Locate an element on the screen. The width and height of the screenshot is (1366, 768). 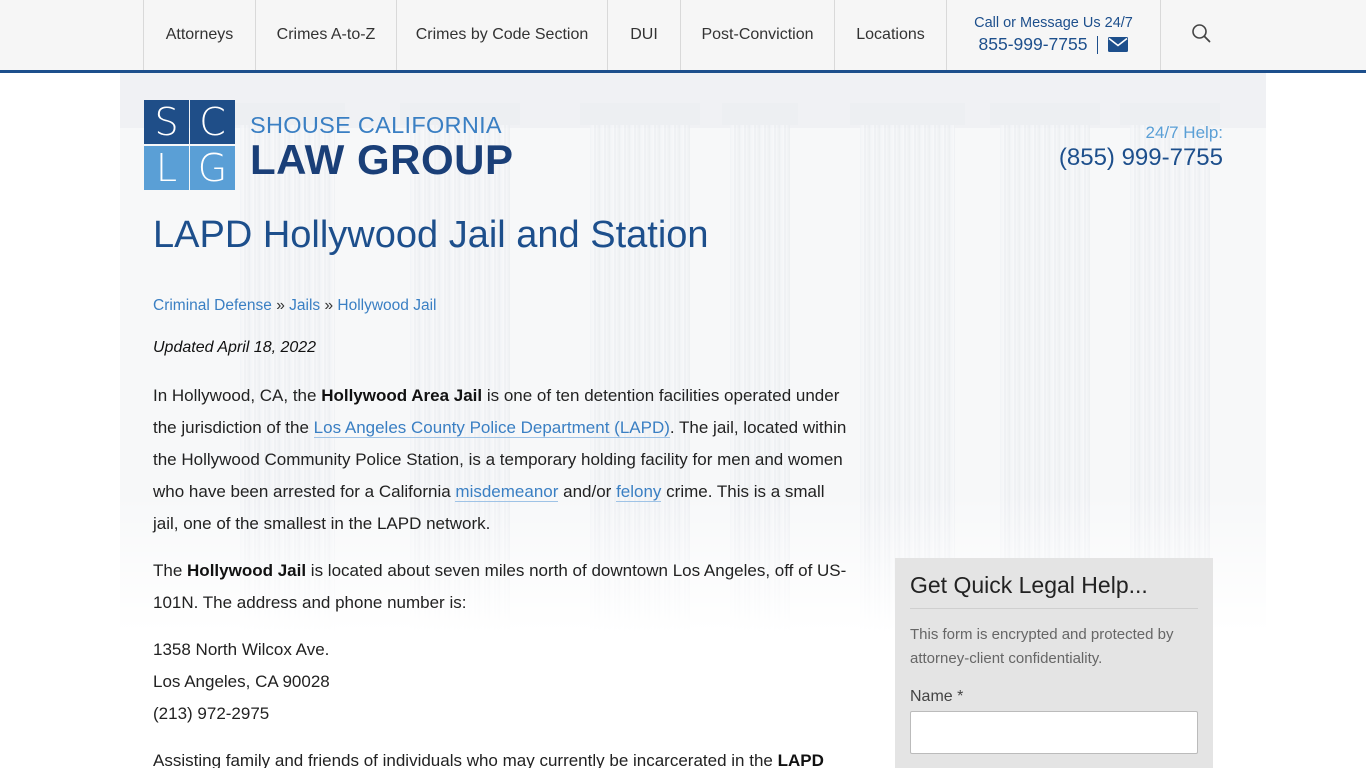
logo-mark: S C L G is located at coordinates (189, 145).